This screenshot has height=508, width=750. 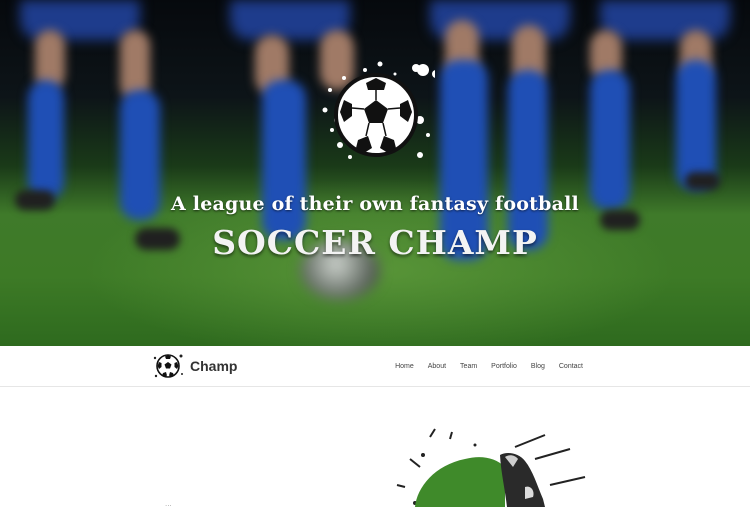 I want to click on brand-name: Champ, so click(x=214, y=366).